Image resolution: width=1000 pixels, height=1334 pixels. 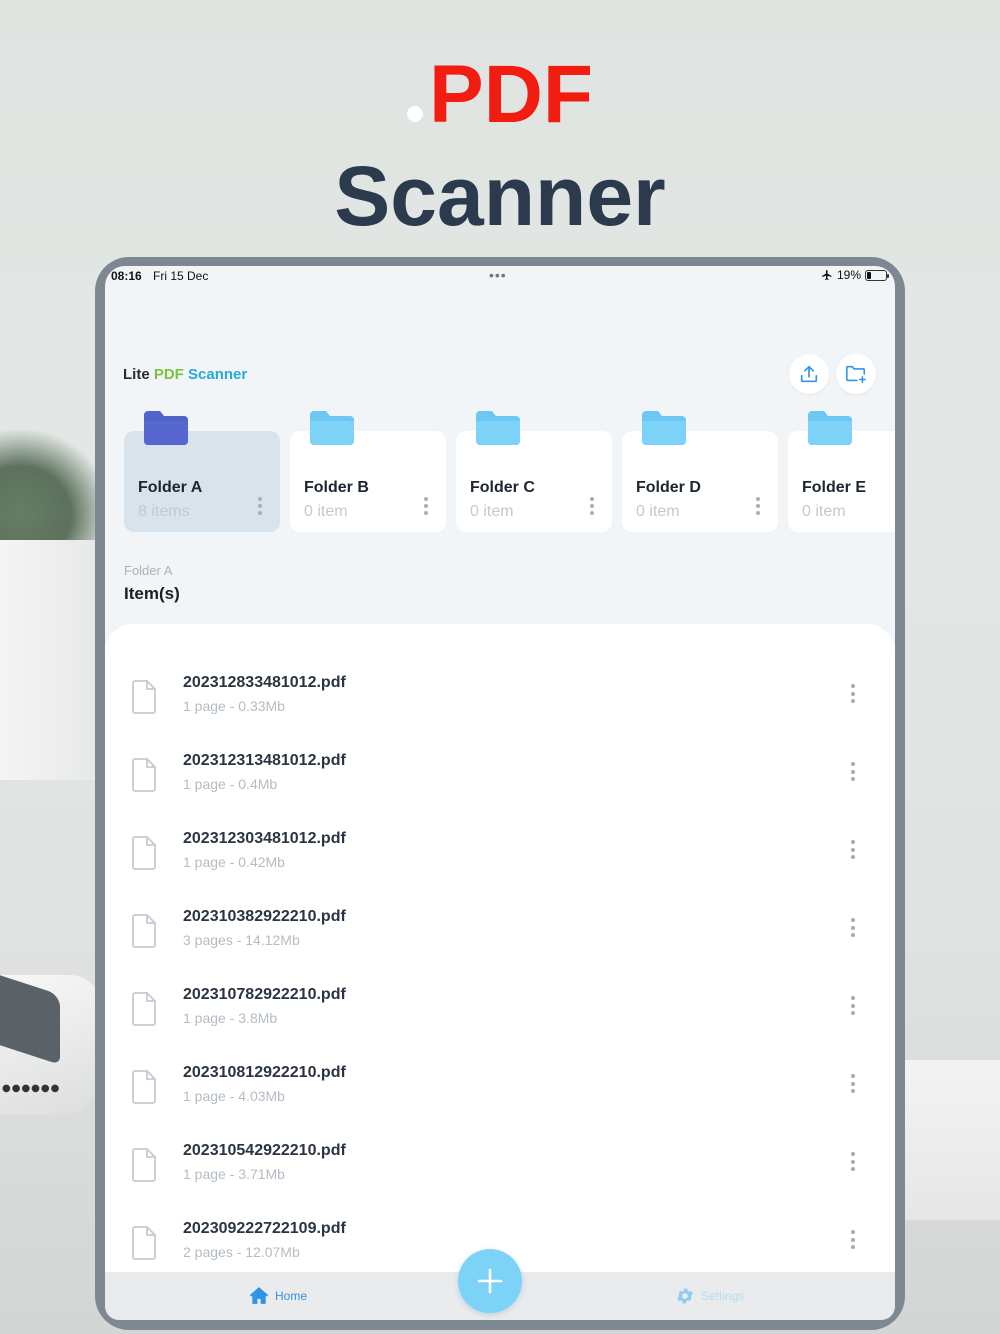 What do you see at coordinates (202, 471) in the screenshot?
I see `folder-card-a: Folder A 8 items` at bounding box center [202, 471].